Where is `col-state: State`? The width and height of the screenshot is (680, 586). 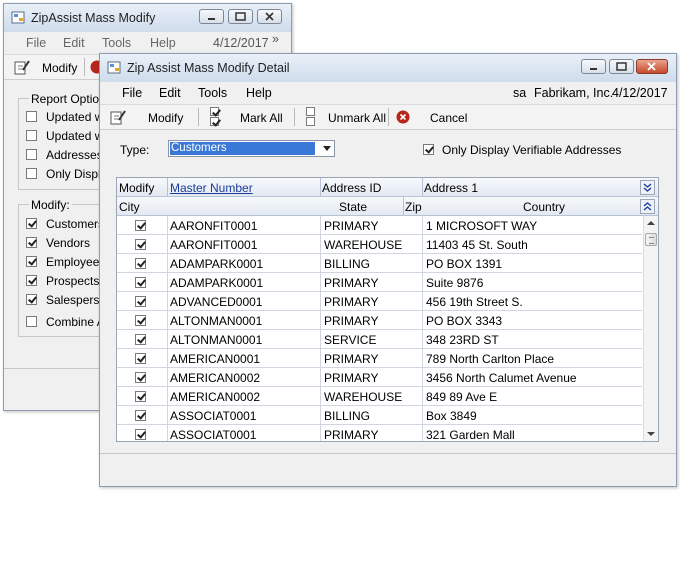 col-state: State is located at coordinates (353, 207).